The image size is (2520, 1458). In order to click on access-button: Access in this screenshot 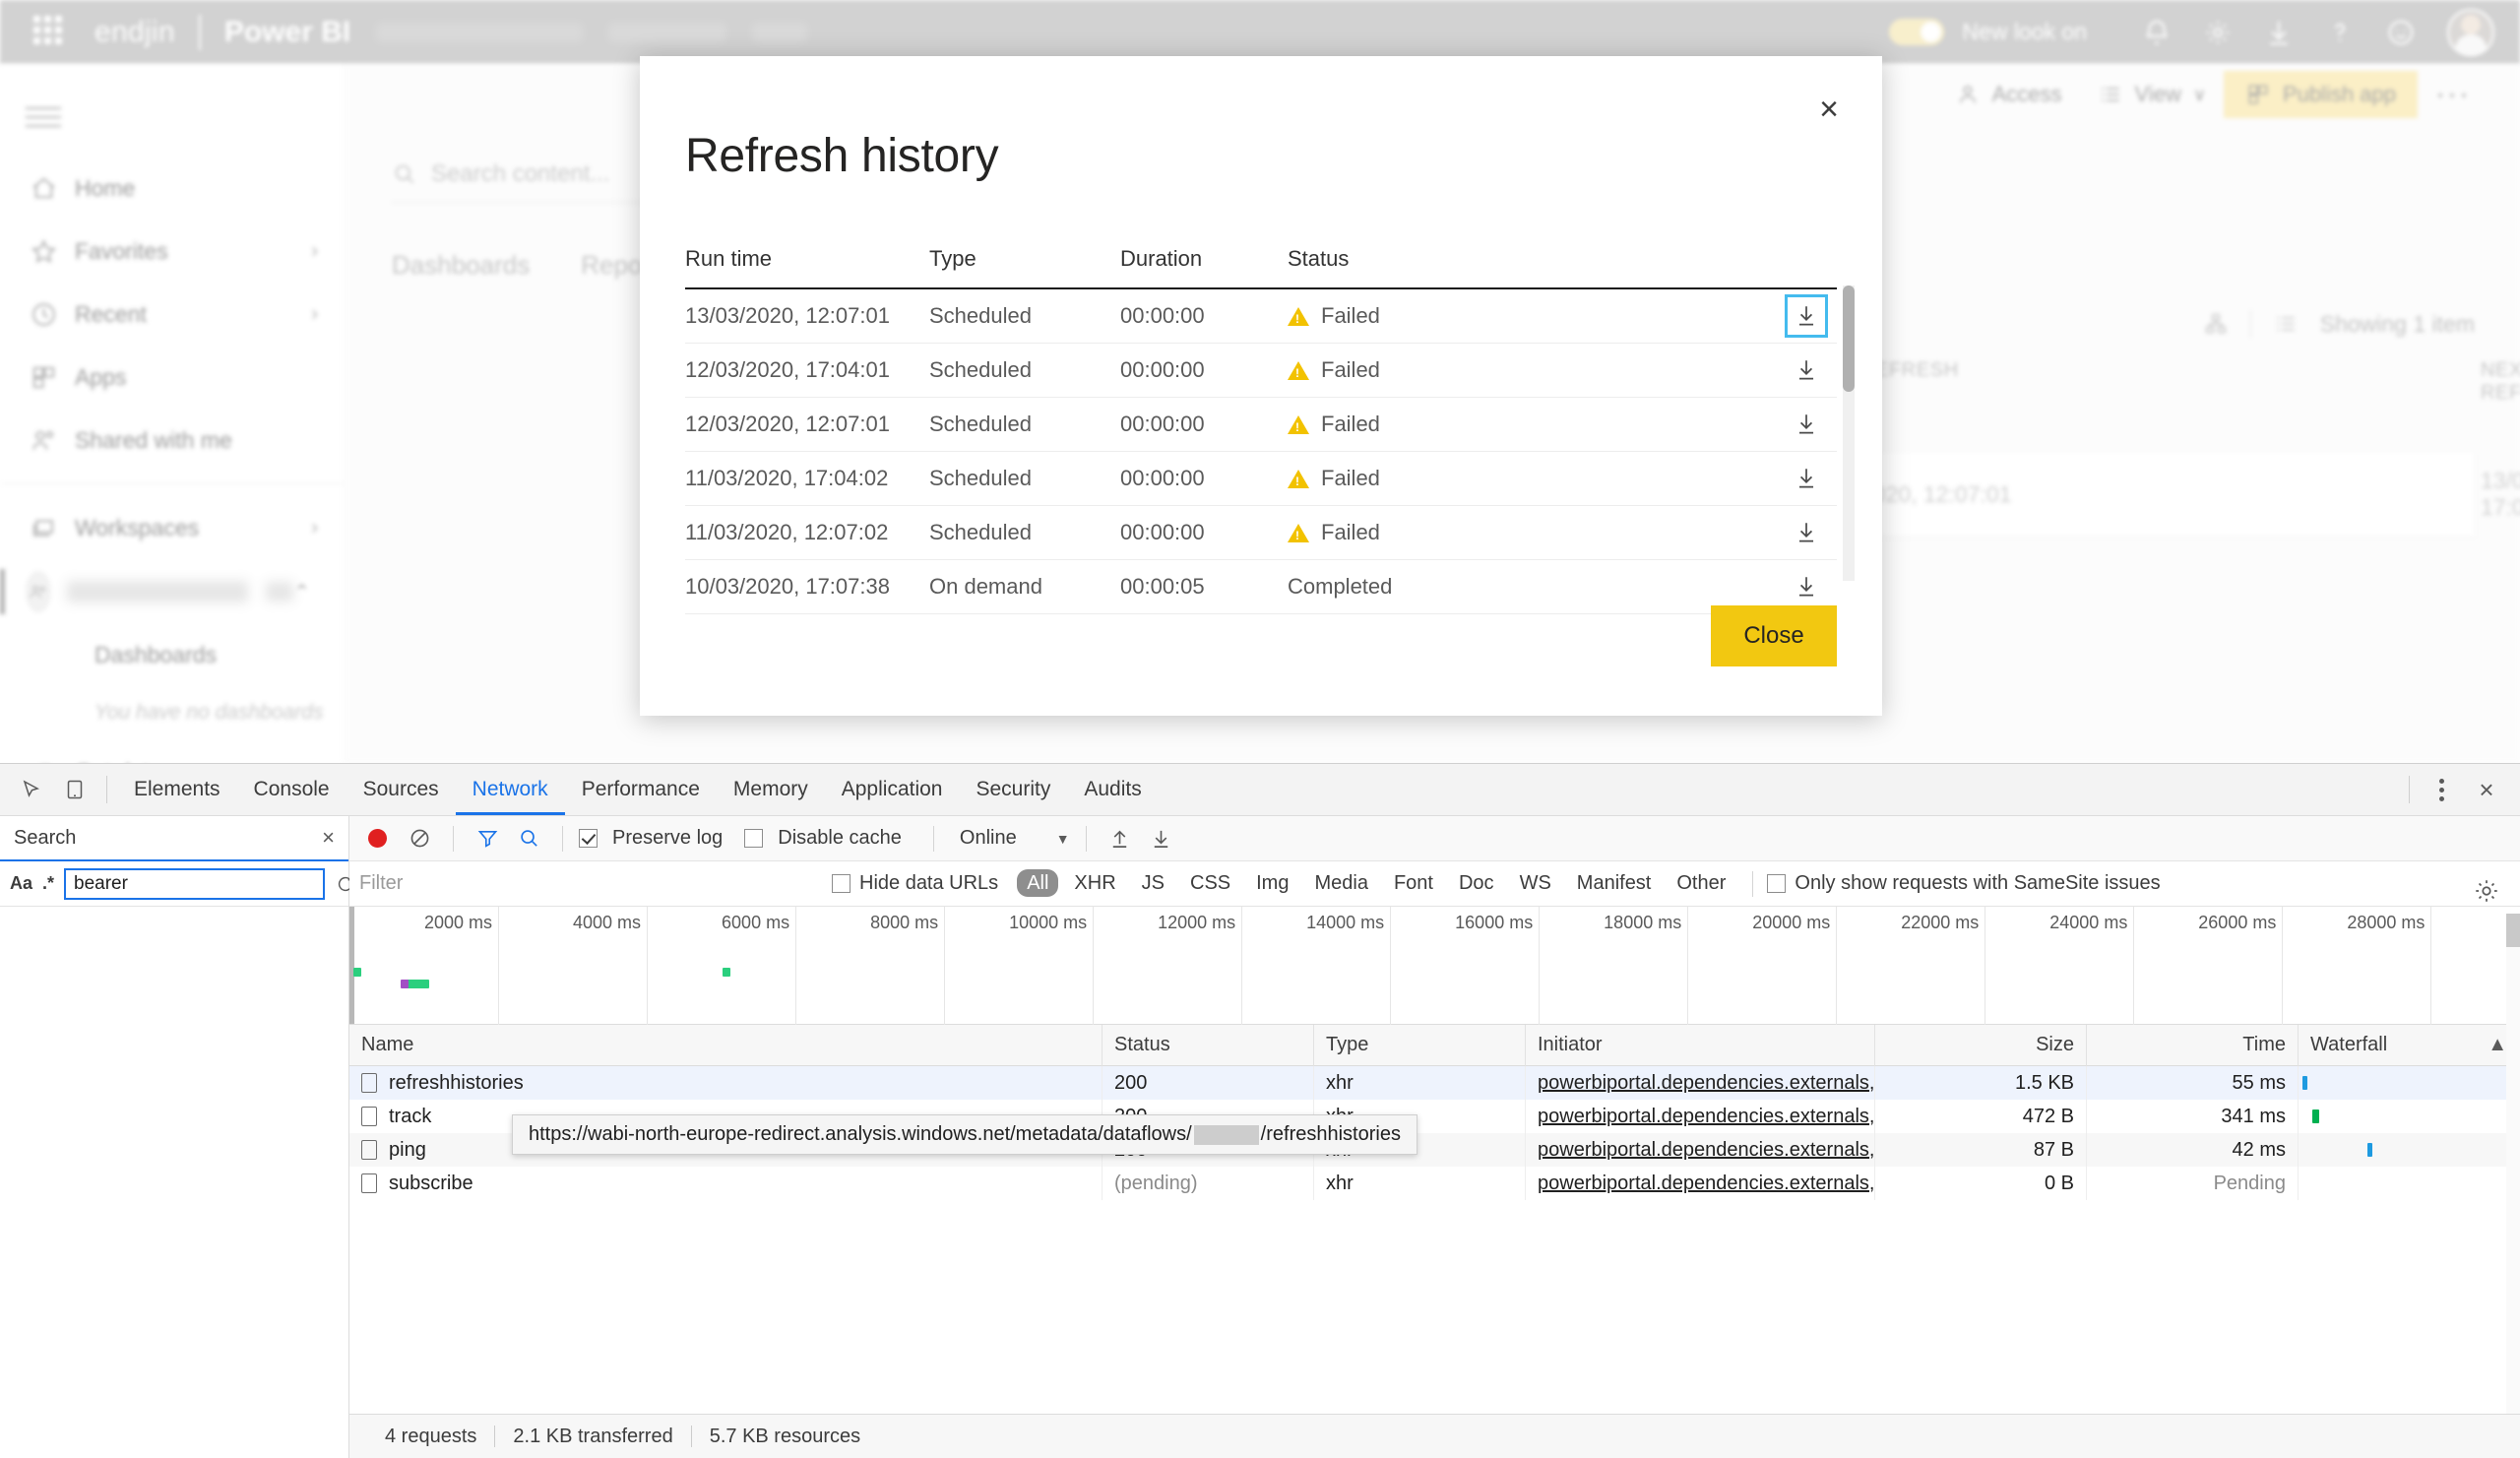, I will do `click(2008, 94)`.